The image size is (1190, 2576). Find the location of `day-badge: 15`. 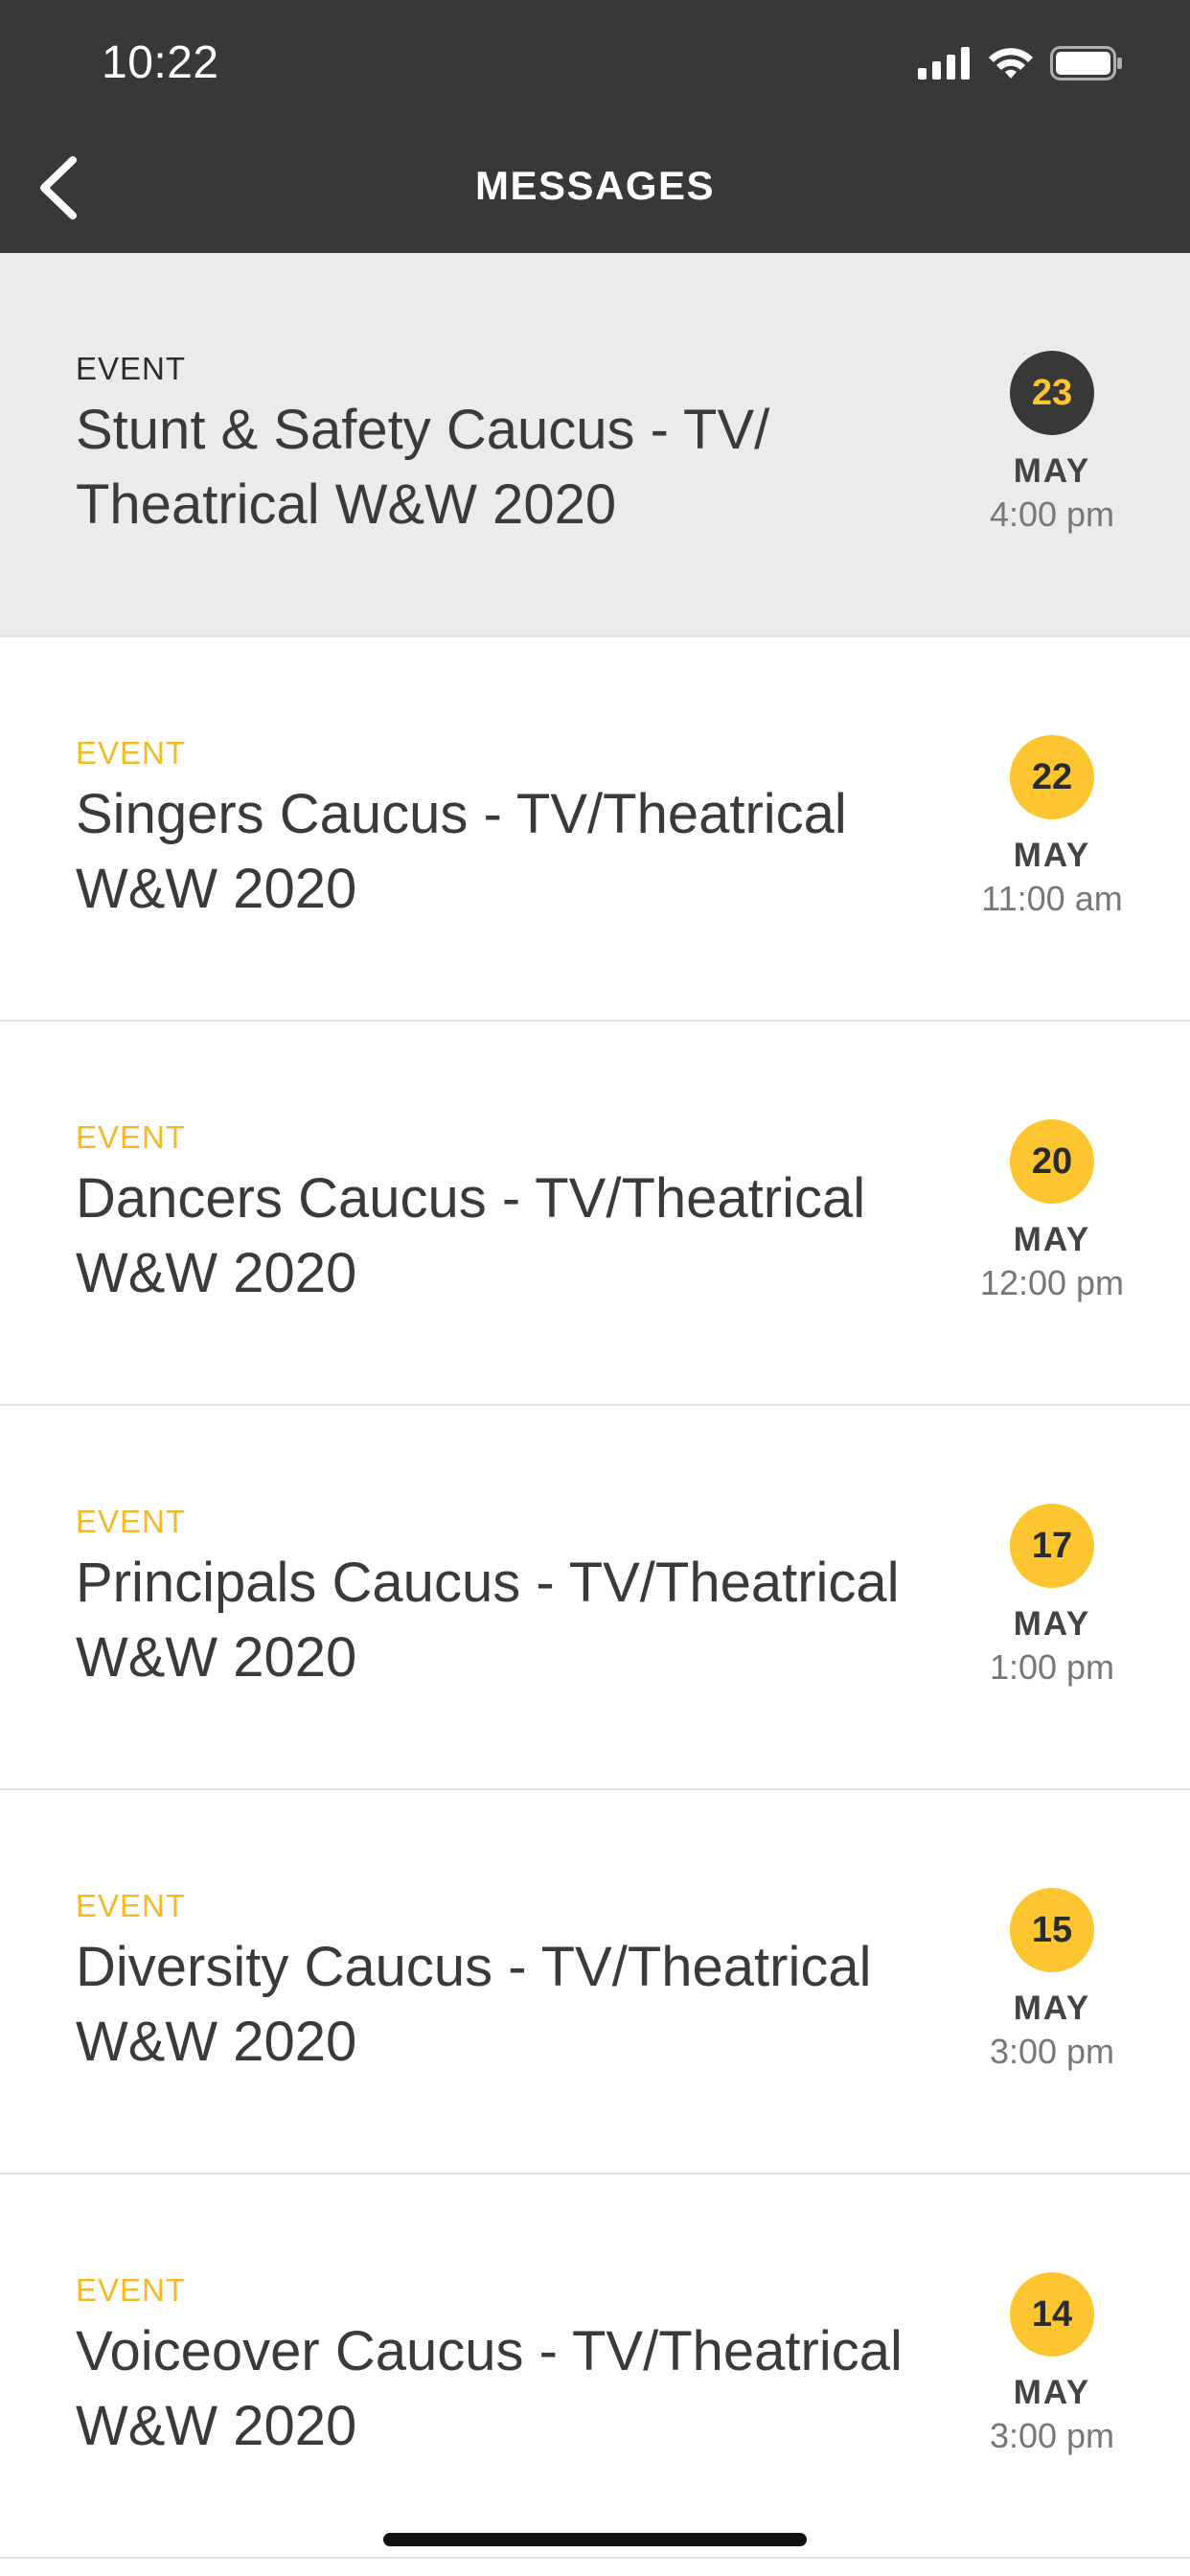

day-badge: 15 is located at coordinates (1052, 1930).